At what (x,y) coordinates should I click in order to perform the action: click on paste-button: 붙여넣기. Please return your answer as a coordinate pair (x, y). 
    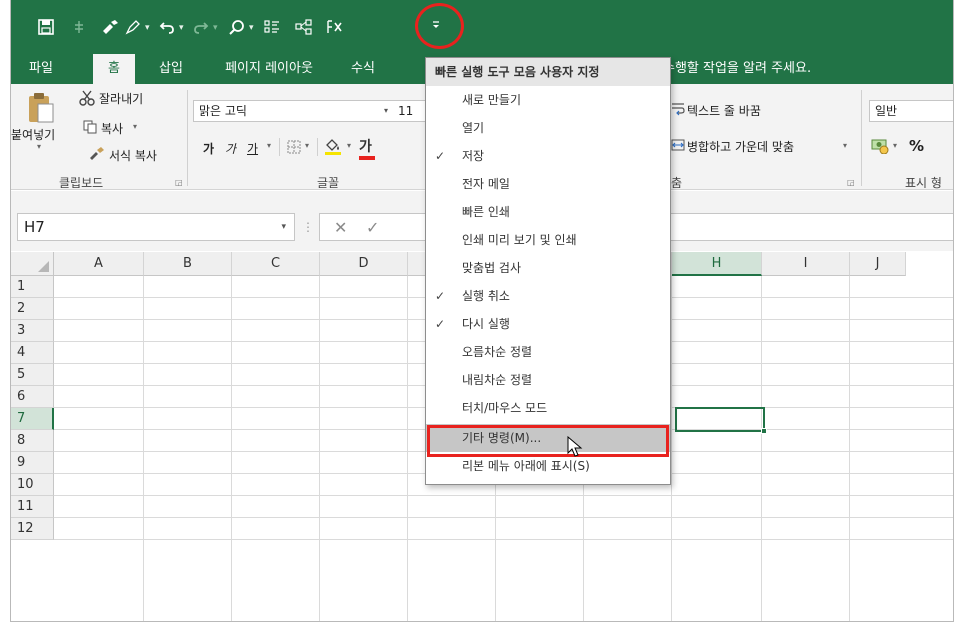
    Looking at the image, I should click on (42, 134).